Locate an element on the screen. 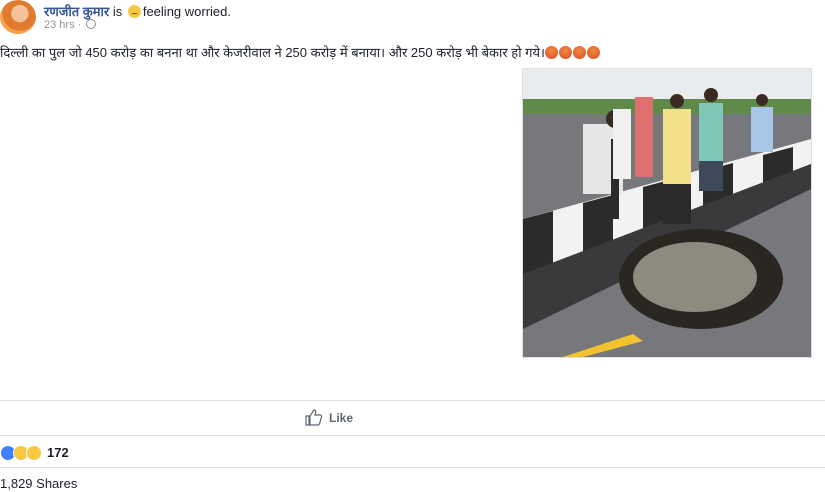  post-meta: 23 hrs · is located at coordinates (70, 25).